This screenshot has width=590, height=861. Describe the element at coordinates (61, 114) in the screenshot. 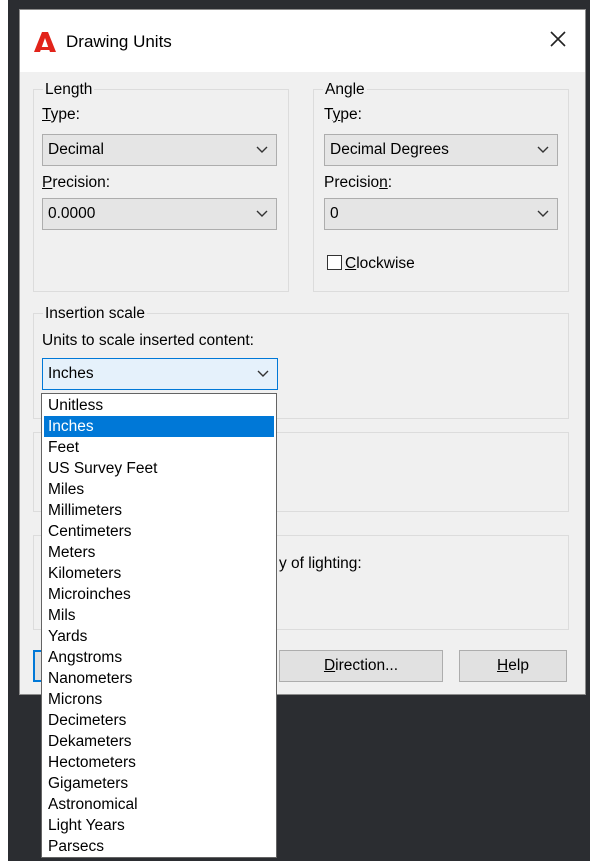

I see `length-type-label: Type:` at that location.